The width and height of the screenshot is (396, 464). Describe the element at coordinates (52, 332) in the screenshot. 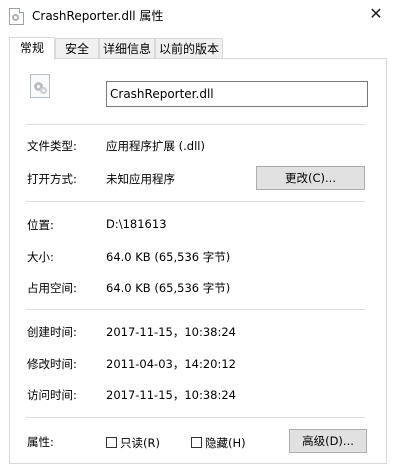

I see `created-label: 创建时间:` at that location.